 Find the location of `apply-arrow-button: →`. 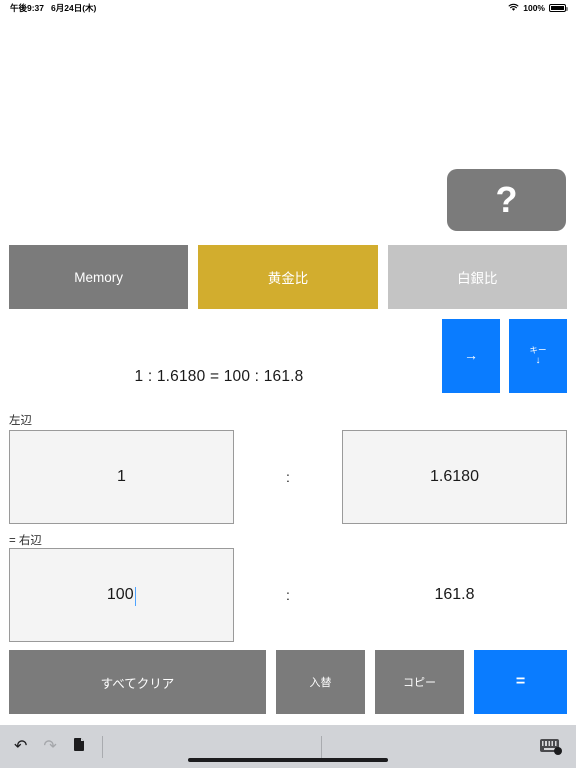

apply-arrow-button: → is located at coordinates (471, 356).